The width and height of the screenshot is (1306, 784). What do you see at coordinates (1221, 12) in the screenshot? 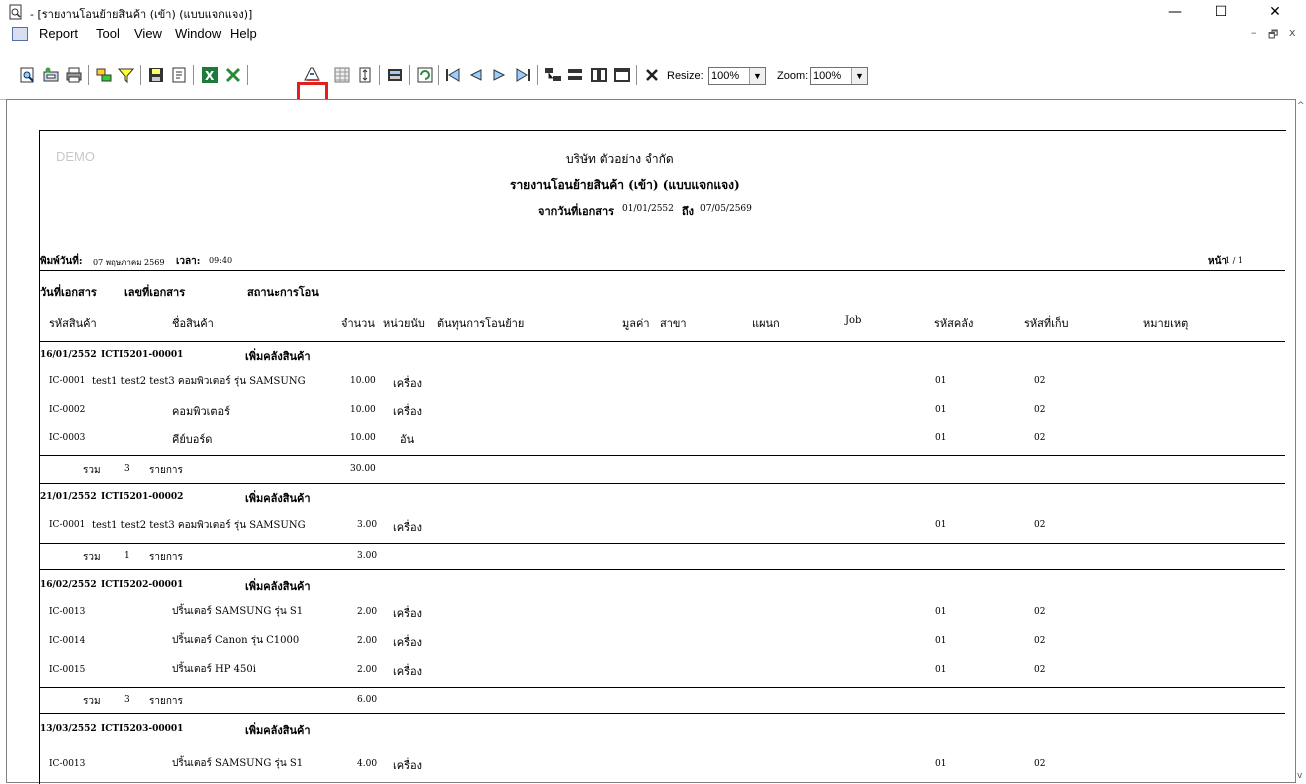
I see `maximize-button: ☐` at bounding box center [1221, 12].